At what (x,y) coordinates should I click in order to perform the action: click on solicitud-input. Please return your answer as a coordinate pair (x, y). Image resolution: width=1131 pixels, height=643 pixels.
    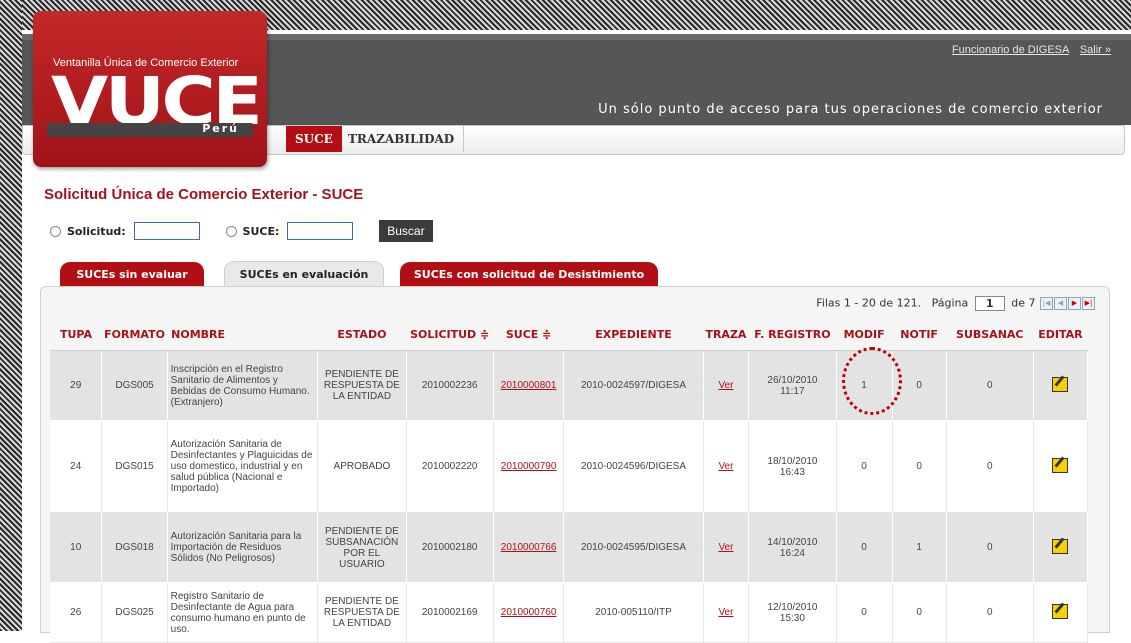
    Looking at the image, I should click on (166, 231).